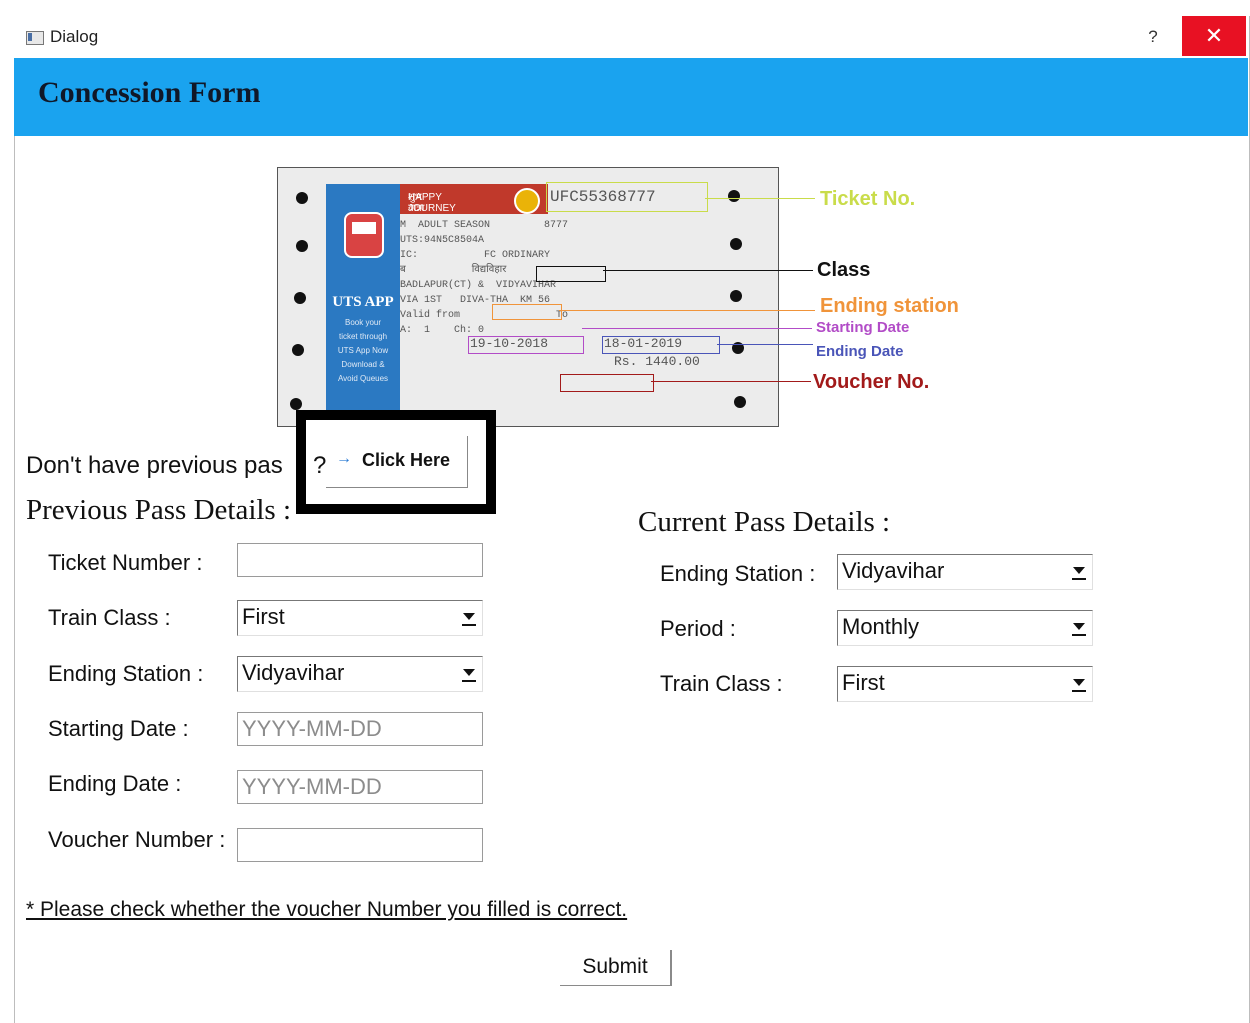 The image size is (1250, 1023). I want to click on train-icon, so click(364, 235).